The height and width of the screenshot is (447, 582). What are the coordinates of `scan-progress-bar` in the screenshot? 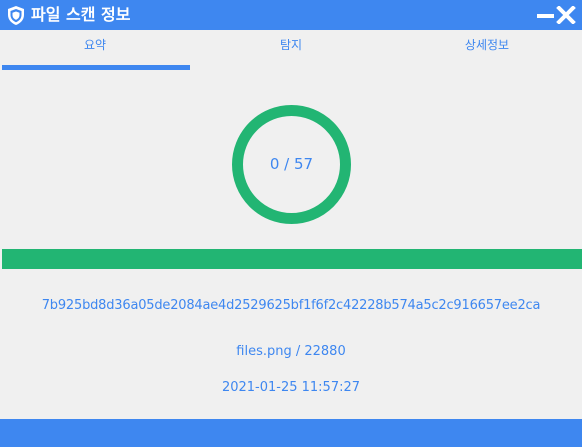 It's located at (292, 259).